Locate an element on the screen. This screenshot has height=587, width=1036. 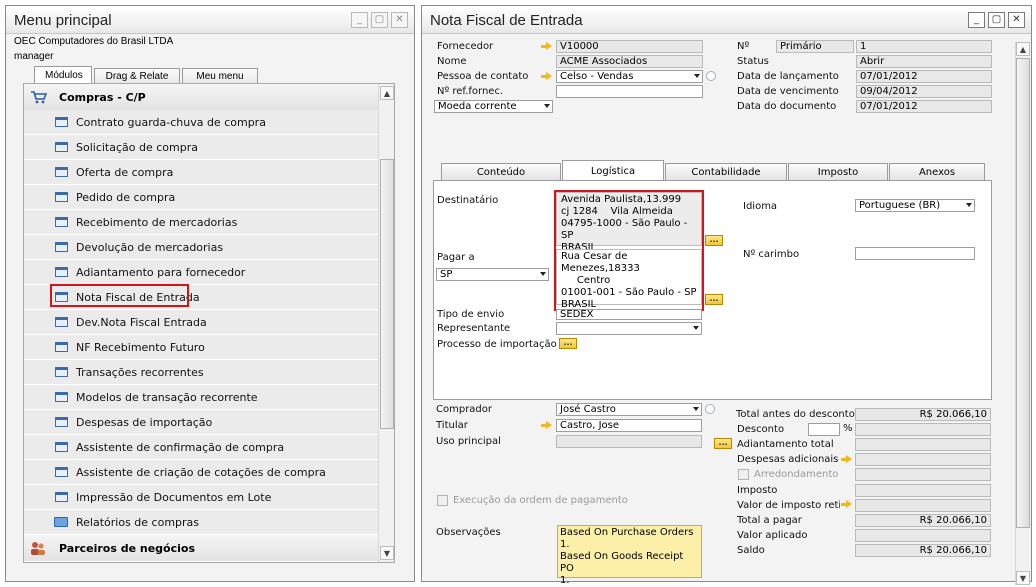
menu-item: Impressão de Documentos em Lote is located at coordinates (201, 497).